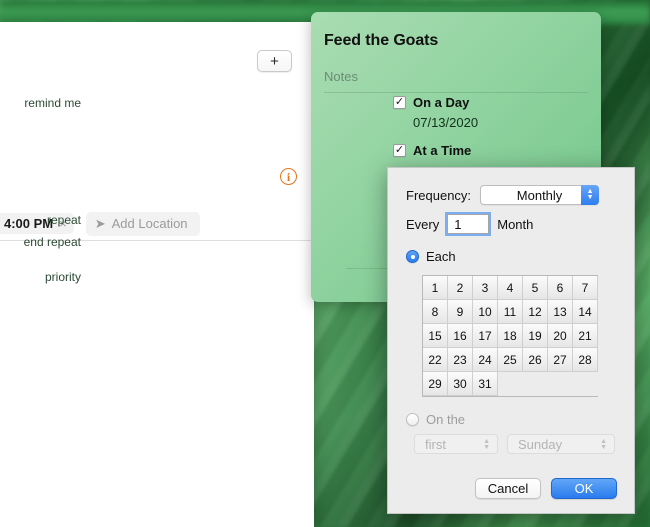  I want to click on on-the-selects-row: first ▲ ▼ Sunday ▲ ▼, so click(514, 444).